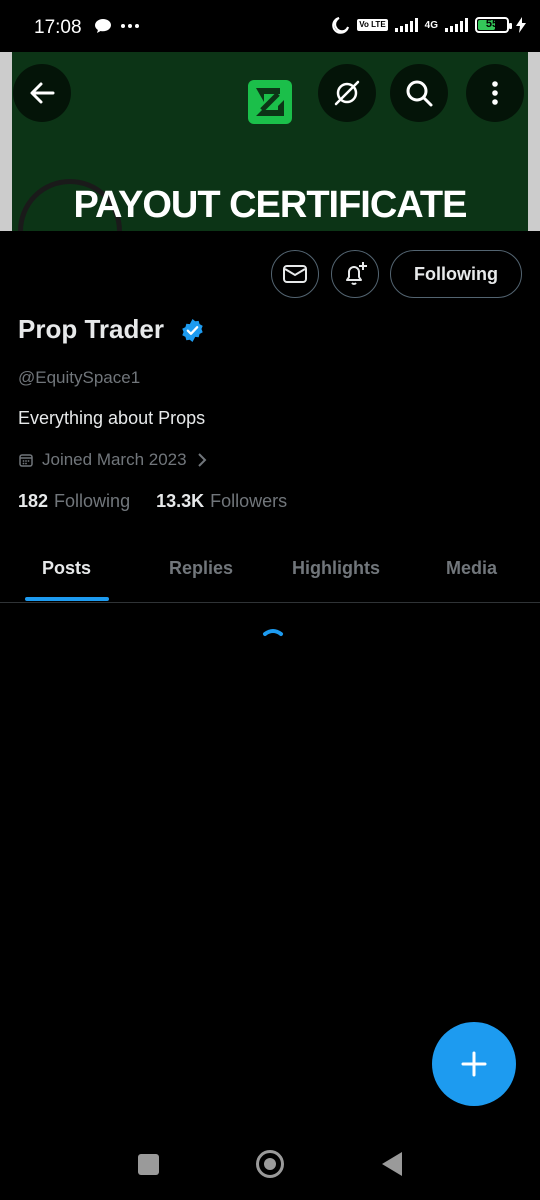 This screenshot has width=540, height=1200. I want to click on more-dots-icon, so click(130, 26).